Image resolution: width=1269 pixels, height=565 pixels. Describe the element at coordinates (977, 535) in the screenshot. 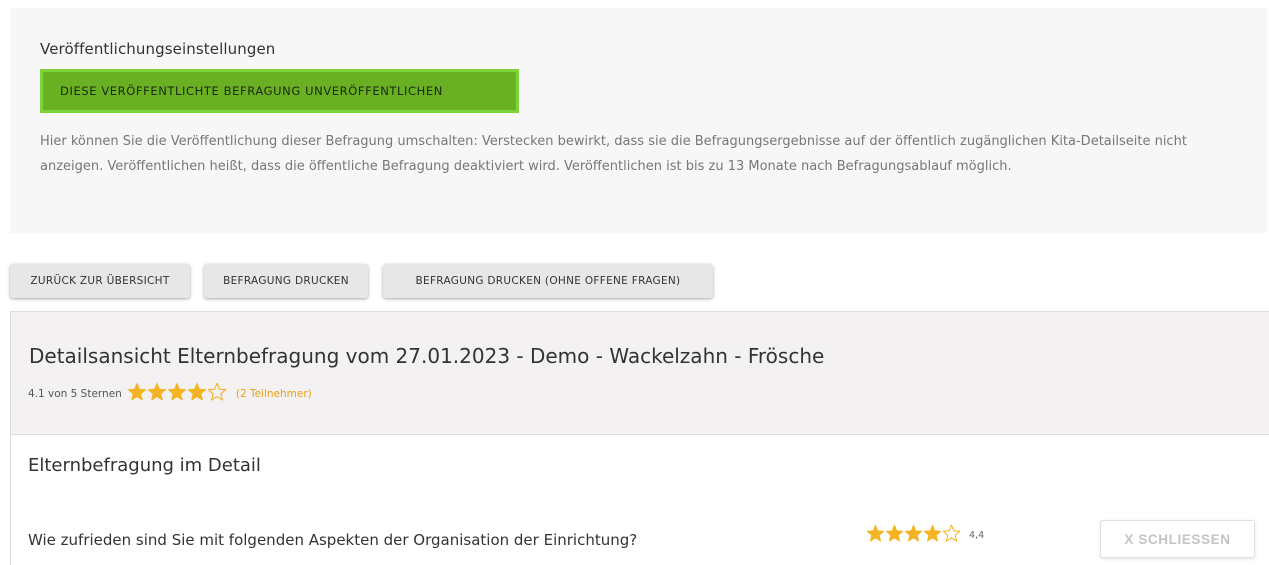

I see `question-score: 4,4` at that location.